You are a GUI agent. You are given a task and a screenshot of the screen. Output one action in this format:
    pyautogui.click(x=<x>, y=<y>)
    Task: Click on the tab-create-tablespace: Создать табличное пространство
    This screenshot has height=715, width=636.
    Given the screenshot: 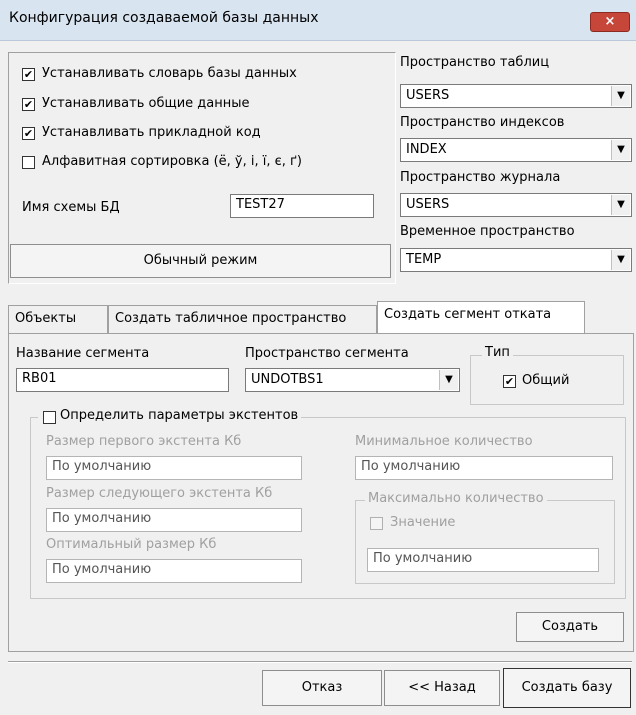 What is the action you would take?
    pyautogui.click(x=242, y=319)
    